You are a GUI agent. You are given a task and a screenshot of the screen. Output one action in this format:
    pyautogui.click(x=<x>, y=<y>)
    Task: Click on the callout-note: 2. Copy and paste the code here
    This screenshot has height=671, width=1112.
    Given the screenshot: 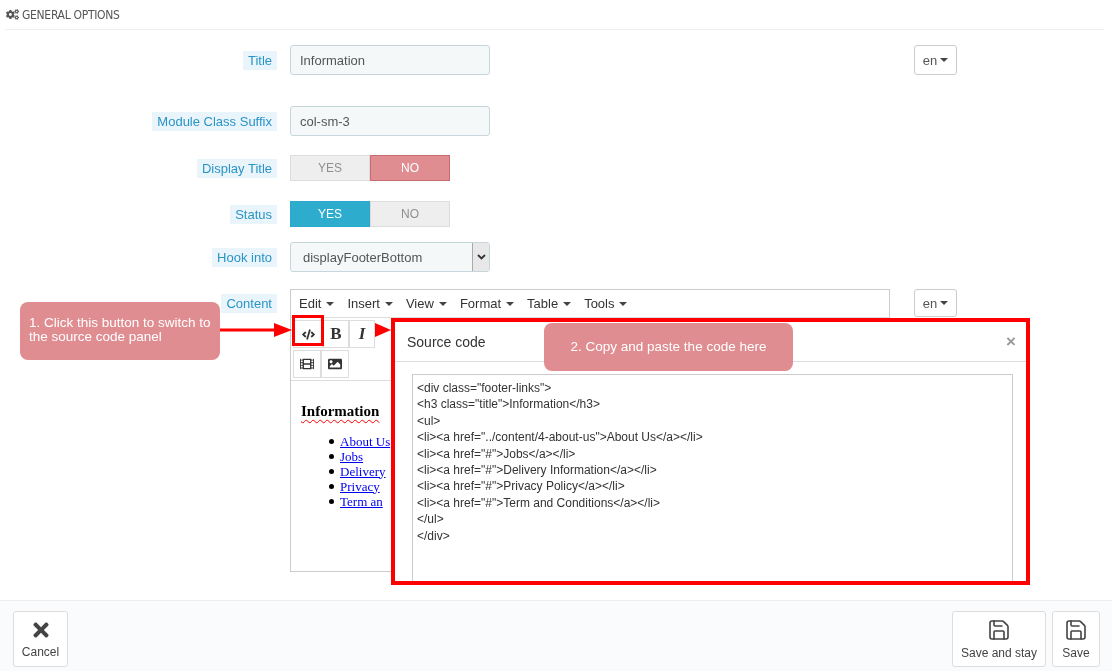 What is the action you would take?
    pyautogui.click(x=668, y=347)
    